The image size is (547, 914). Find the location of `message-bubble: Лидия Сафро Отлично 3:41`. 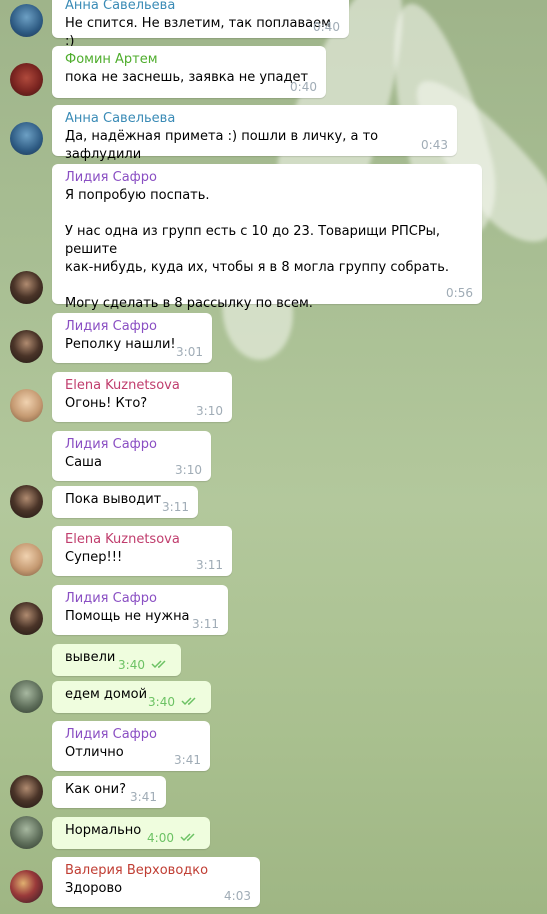

message-bubble: Лидия Сафро Отлично 3:41 is located at coordinates (131, 746).